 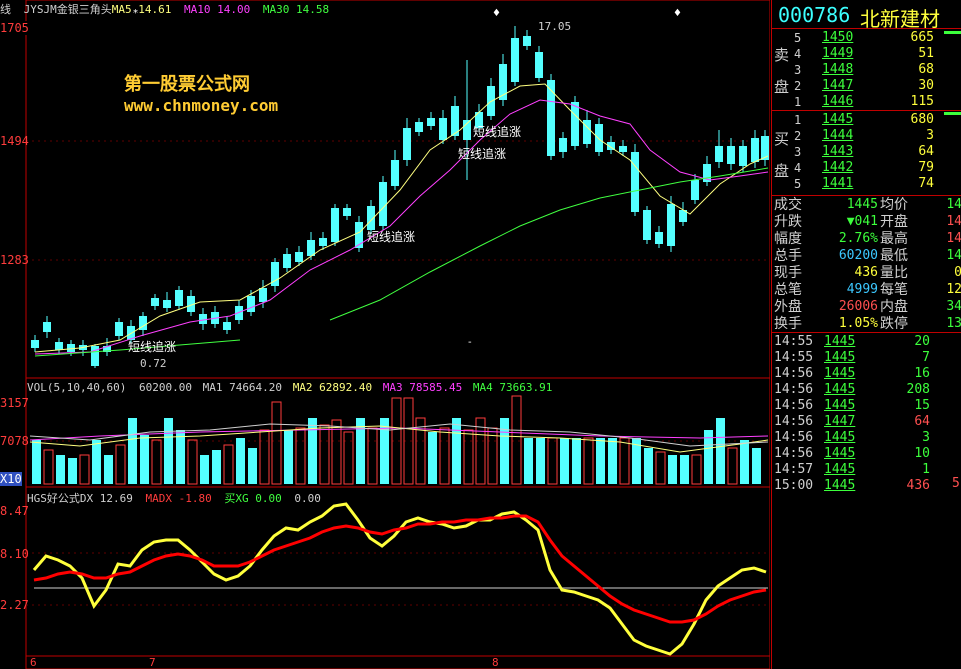 What do you see at coordinates (14, 28) in the screenshot?
I see `price-axis-label: 1705` at bounding box center [14, 28].